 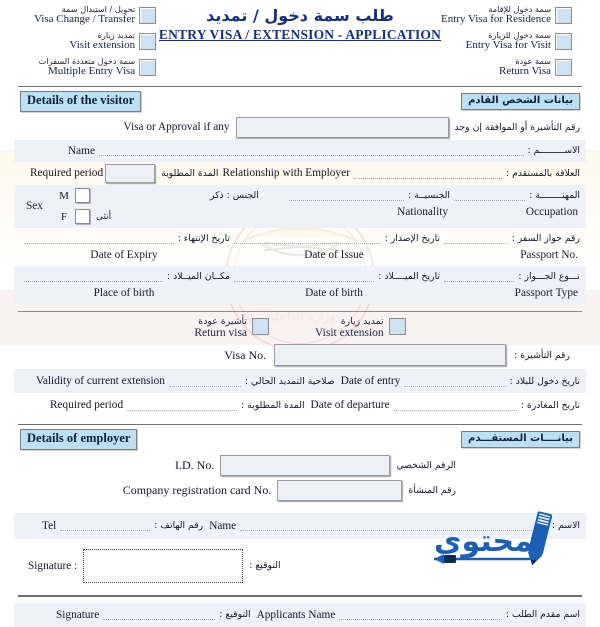 What do you see at coordinates (542, 355) in the screenshot?
I see `visa-no-label-ar: رقم التأشيرة :` at bounding box center [542, 355].